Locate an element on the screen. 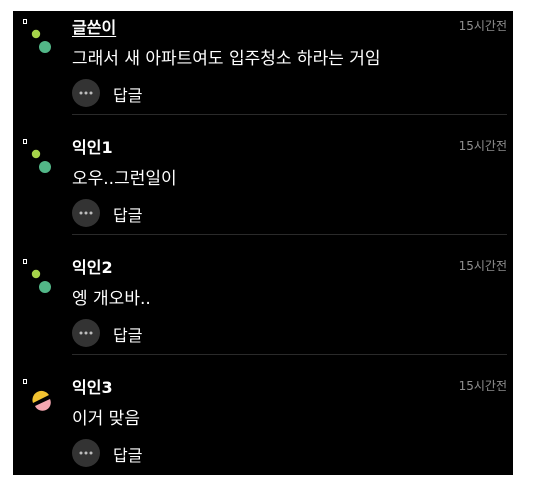 Image resolution: width=539 pixels, height=484 pixels. comment-author: 익인3 is located at coordinates (92, 386).